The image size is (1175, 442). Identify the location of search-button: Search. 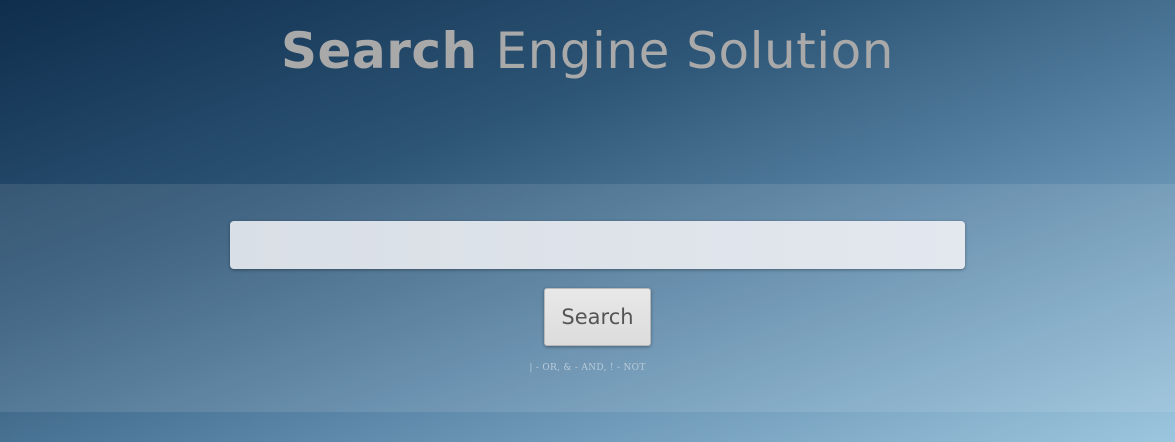
(597, 317).